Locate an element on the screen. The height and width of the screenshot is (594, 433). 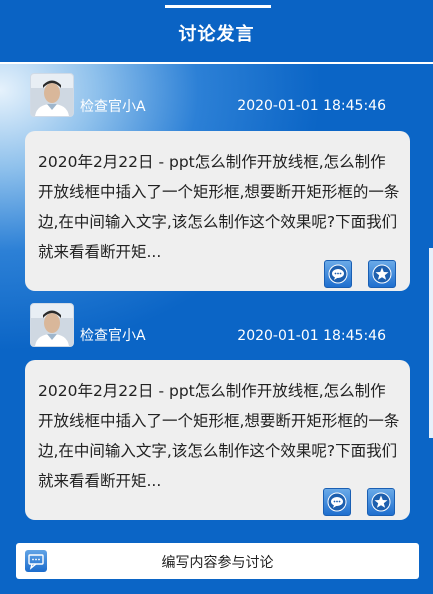
page-title: 讨论发言 is located at coordinates (216, 34).